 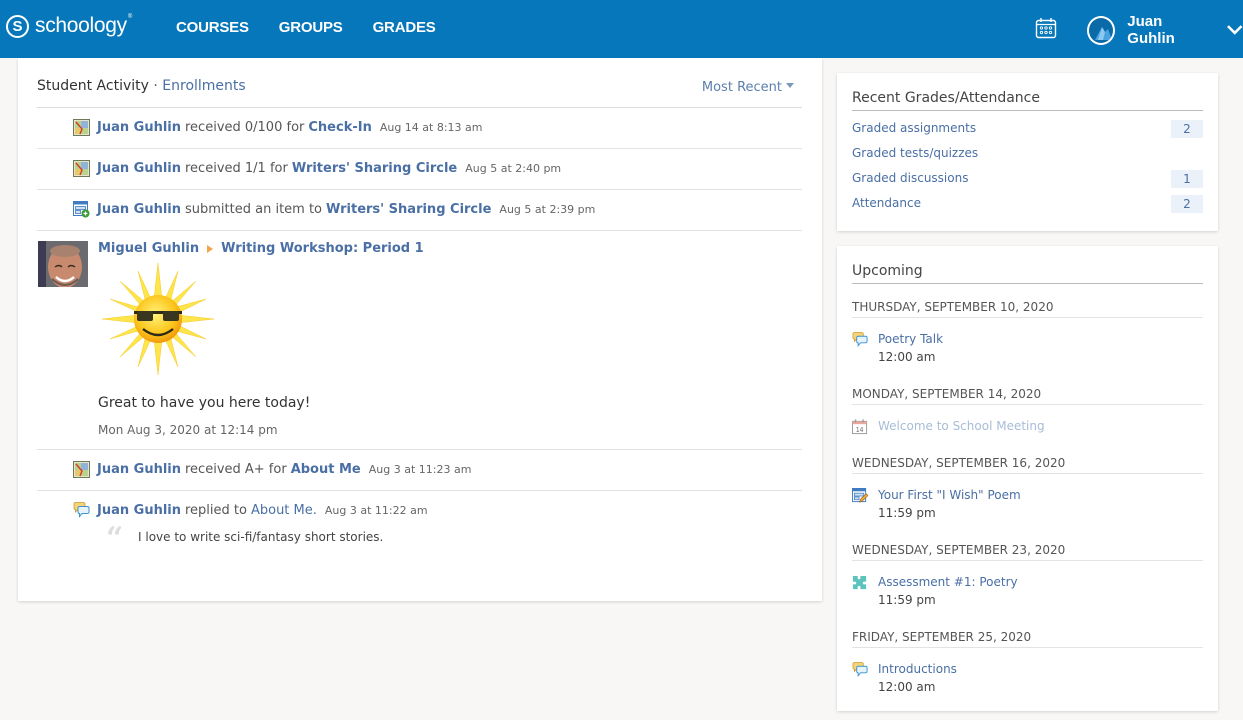 I want to click on item-link: Check-In, so click(x=339, y=127).